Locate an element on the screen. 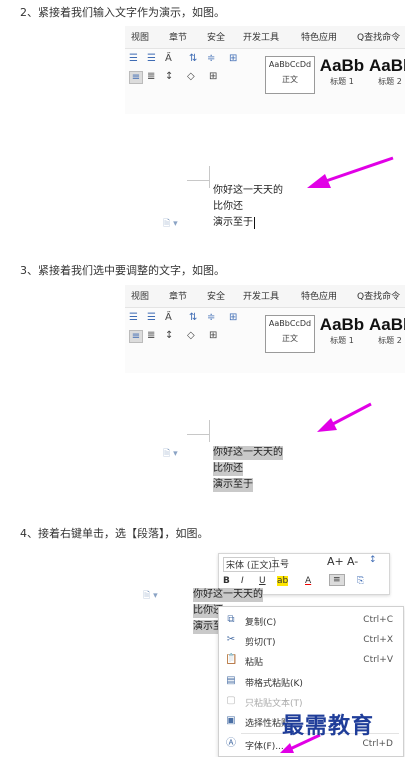 This screenshot has height=757, width=405. bold-button: B is located at coordinates (226, 581).